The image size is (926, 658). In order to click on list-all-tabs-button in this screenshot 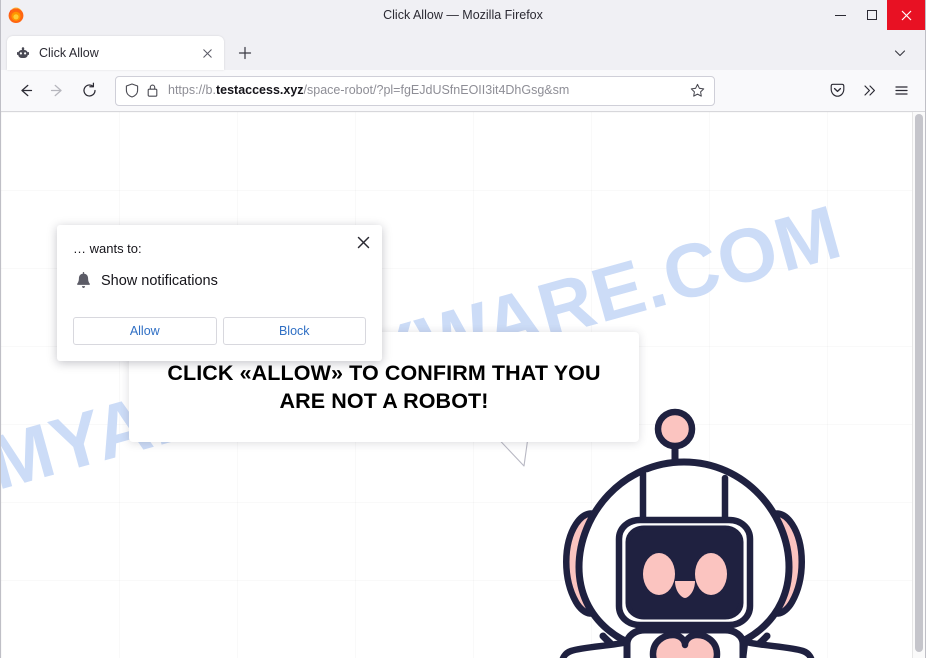, I will do `click(900, 53)`.